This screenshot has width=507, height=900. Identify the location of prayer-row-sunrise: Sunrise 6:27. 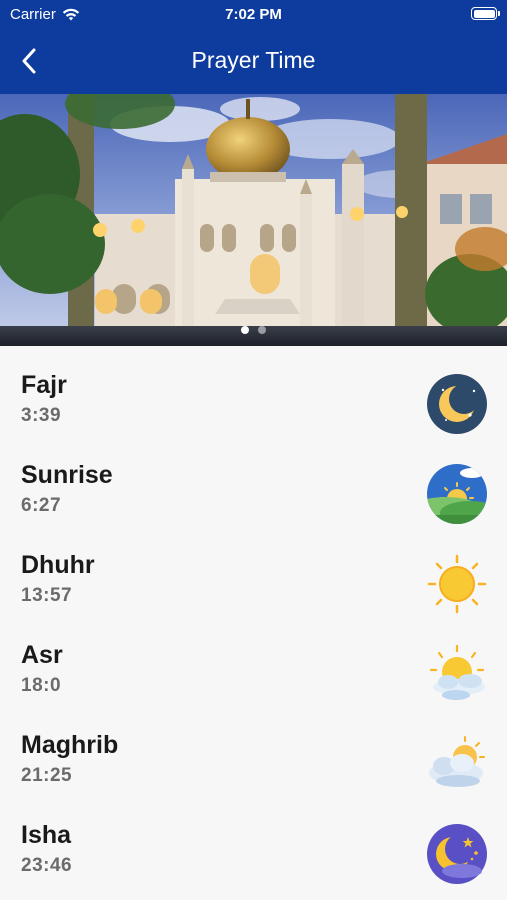
(253, 481).